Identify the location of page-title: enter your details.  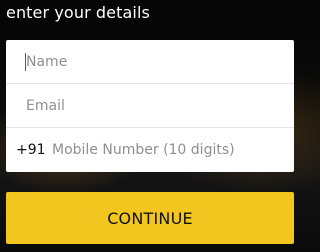
(78, 12).